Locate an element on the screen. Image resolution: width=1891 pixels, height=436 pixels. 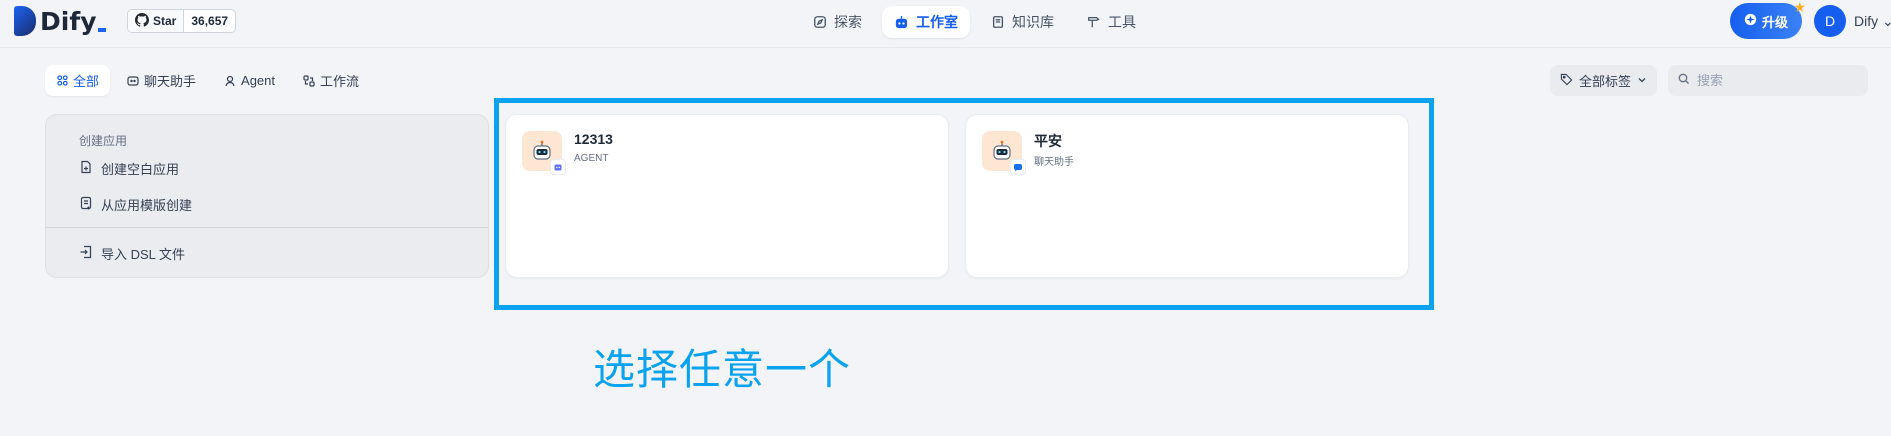
main-nav: 探索 工作室 知识库 工具 is located at coordinates (974, 22).